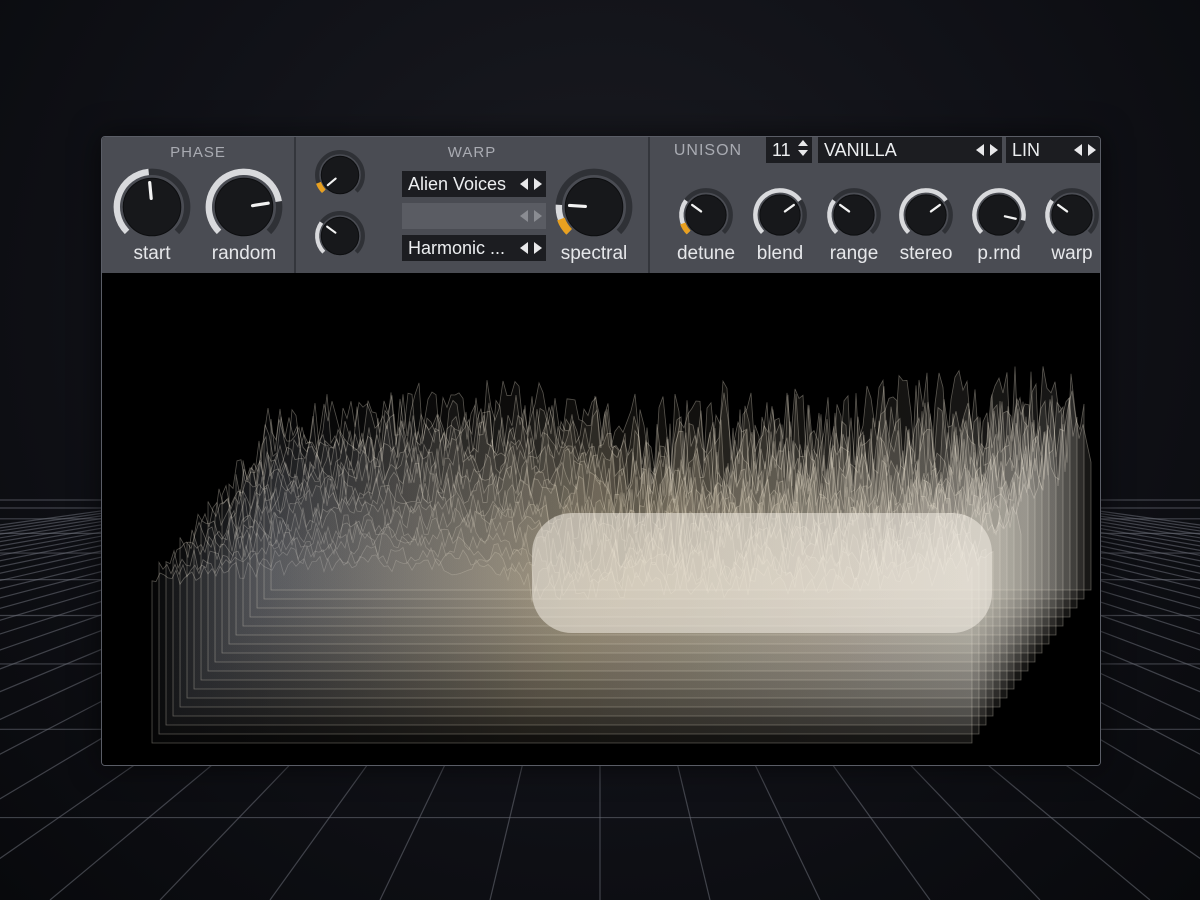 This screenshot has height=900, width=1200. Describe the element at coordinates (594, 253) in the screenshot. I see `spectral-label: spectral` at that location.